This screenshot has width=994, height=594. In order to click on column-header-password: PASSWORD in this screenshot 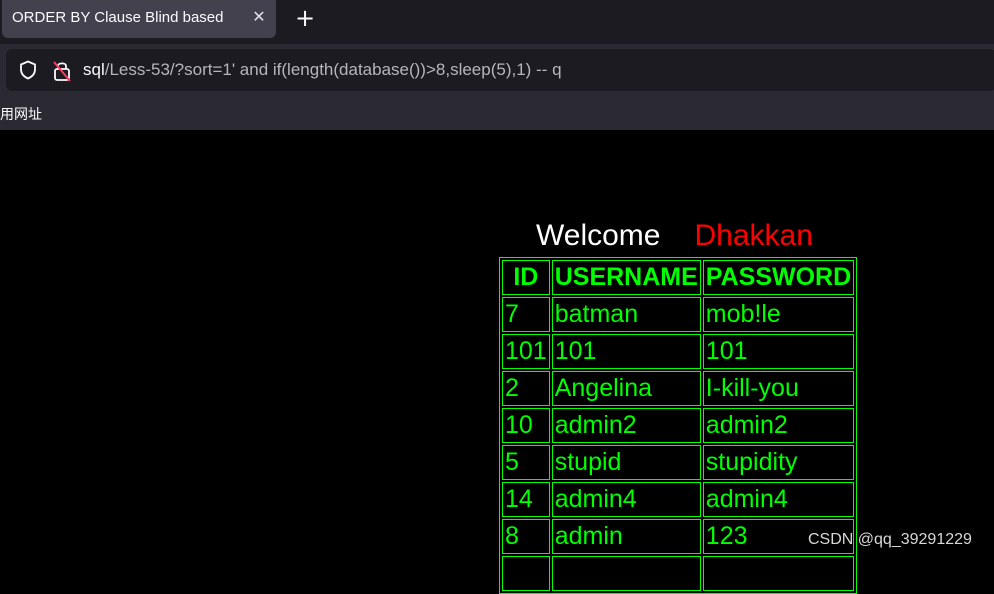, I will do `click(778, 277)`.